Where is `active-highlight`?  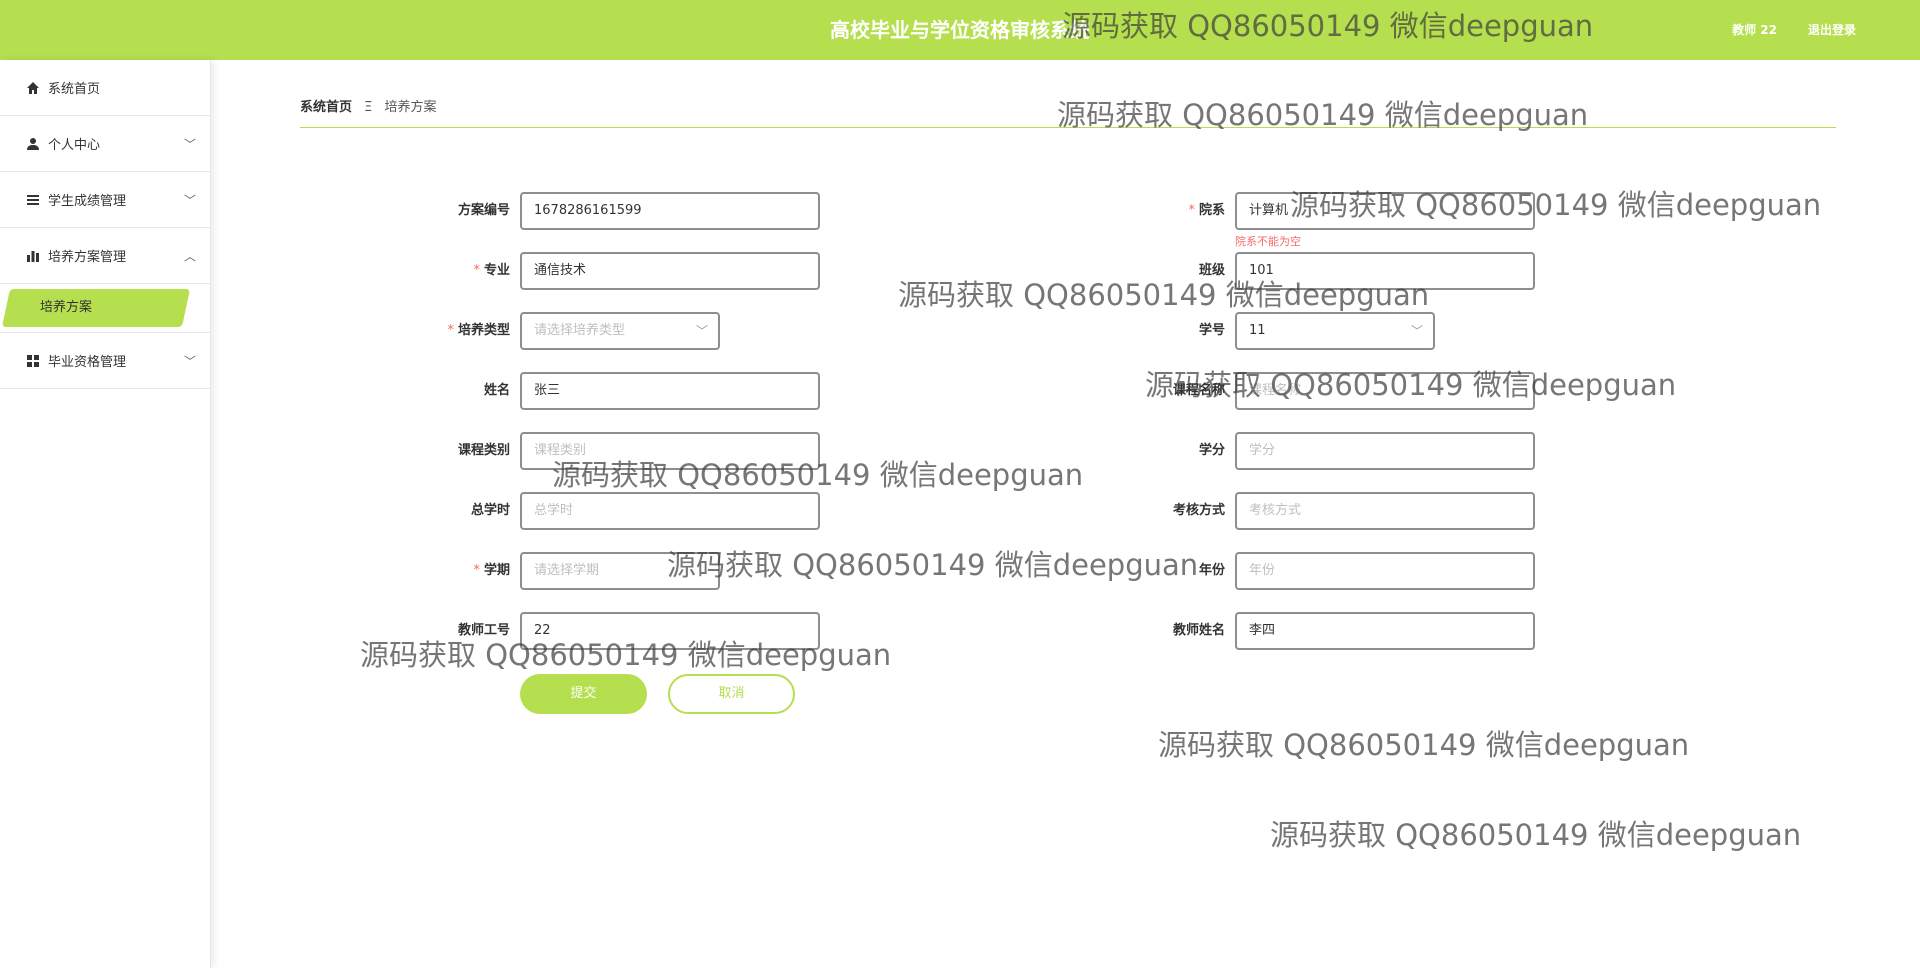
active-highlight is located at coordinates (96, 308).